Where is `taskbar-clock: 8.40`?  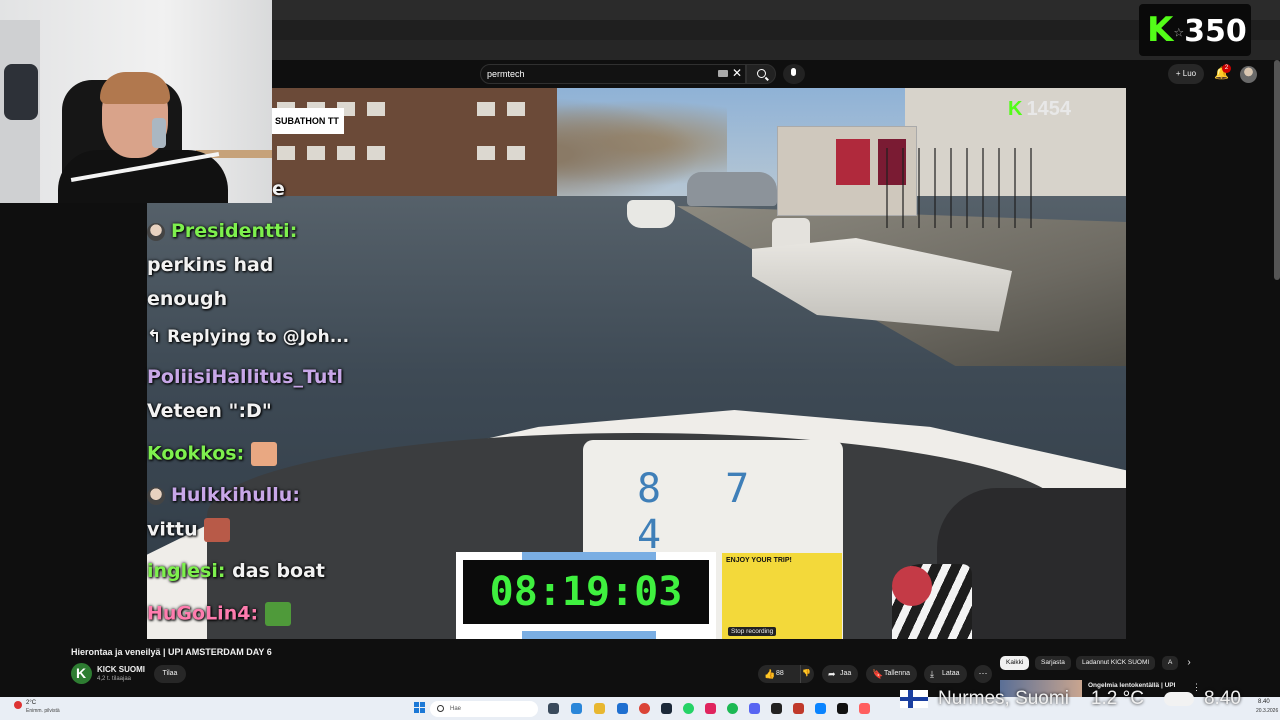 taskbar-clock: 8.40 is located at coordinates (1264, 702).